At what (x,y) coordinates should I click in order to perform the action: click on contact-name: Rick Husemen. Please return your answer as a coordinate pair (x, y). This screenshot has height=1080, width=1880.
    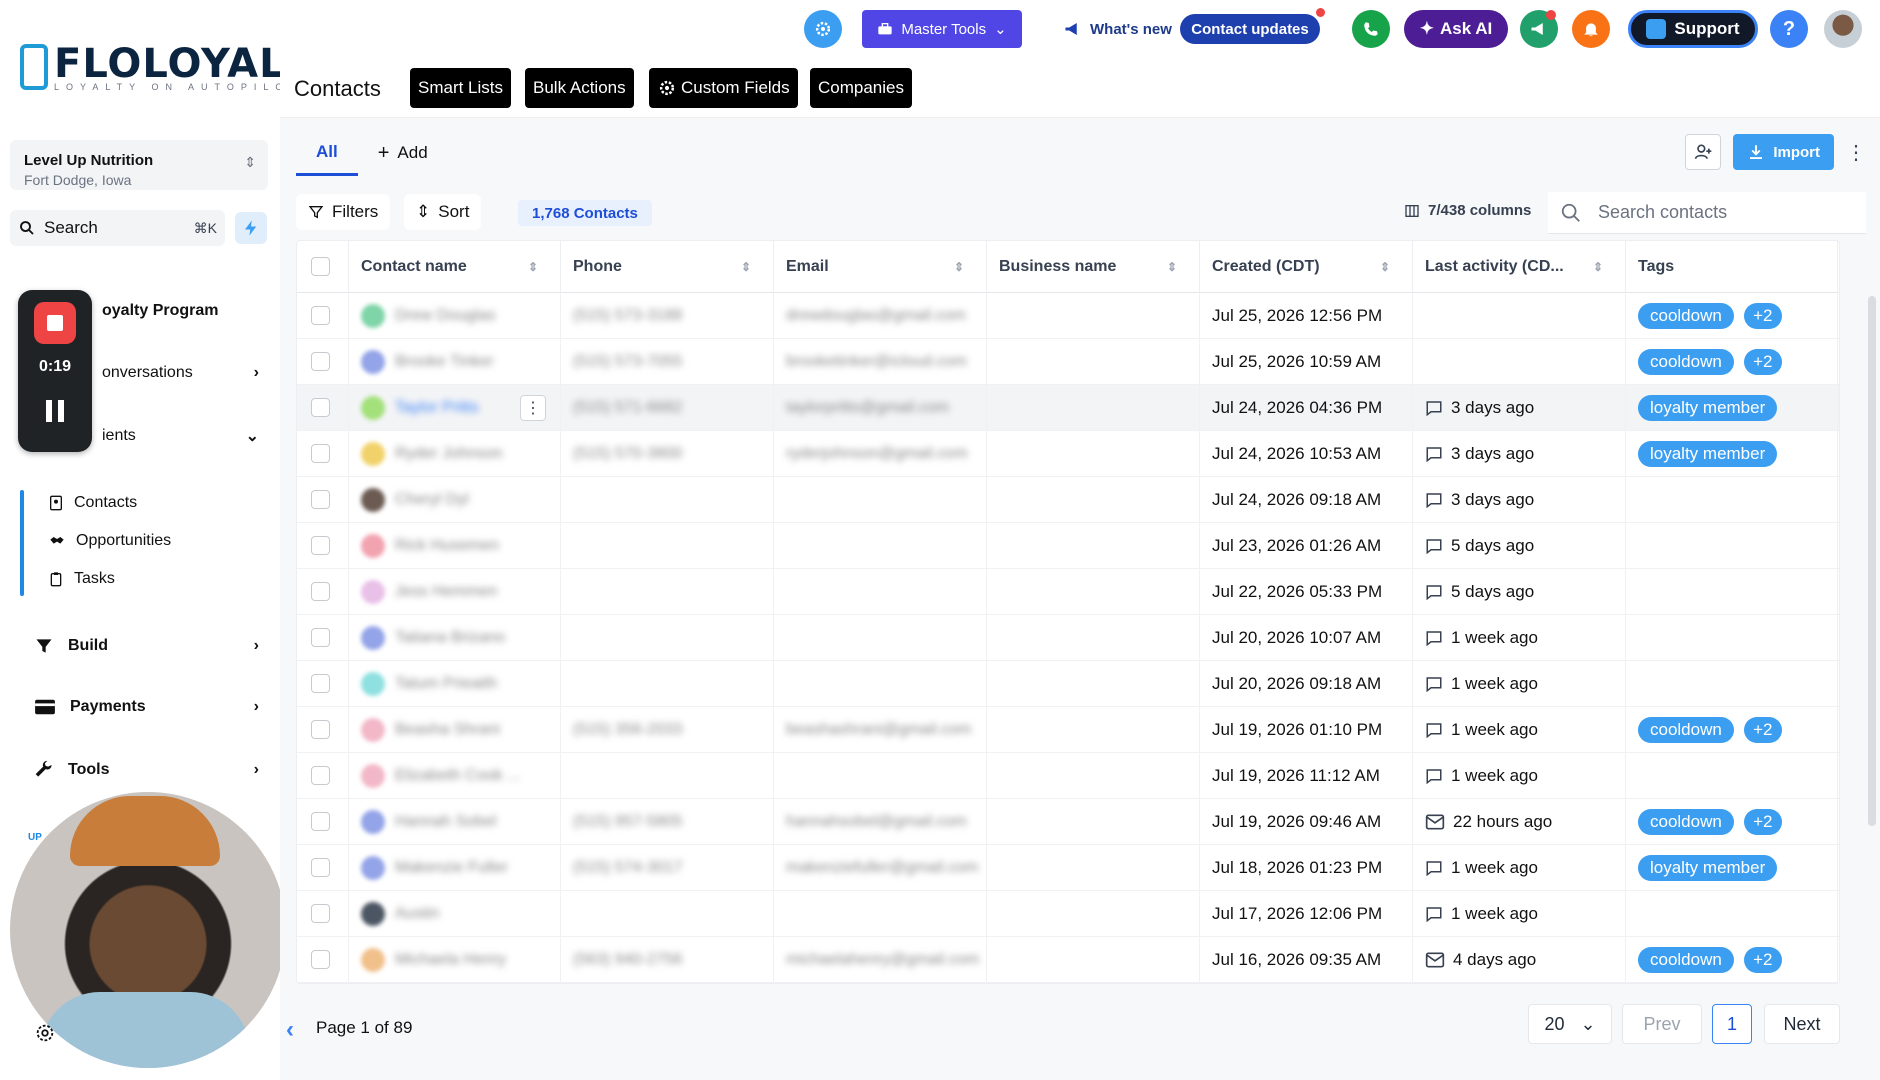
    Looking at the image, I should click on (447, 546).